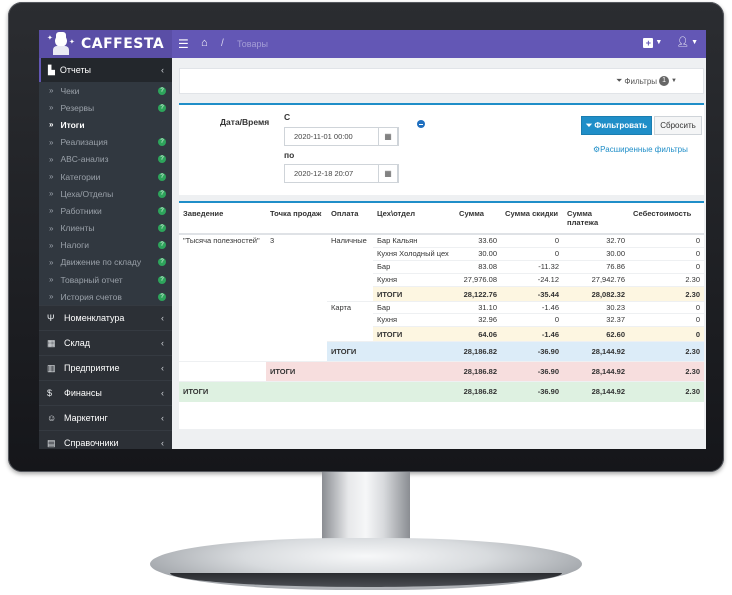  Describe the element at coordinates (50, 393) in the screenshot. I see `dollar-icon: $` at that location.